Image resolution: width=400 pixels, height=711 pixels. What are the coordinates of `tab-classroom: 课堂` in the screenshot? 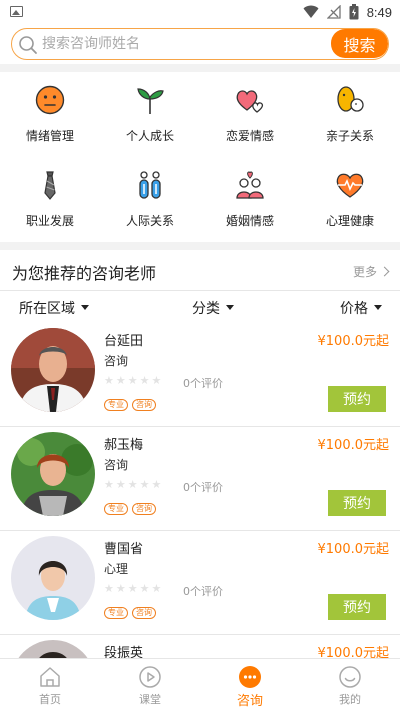 It's located at (150, 685).